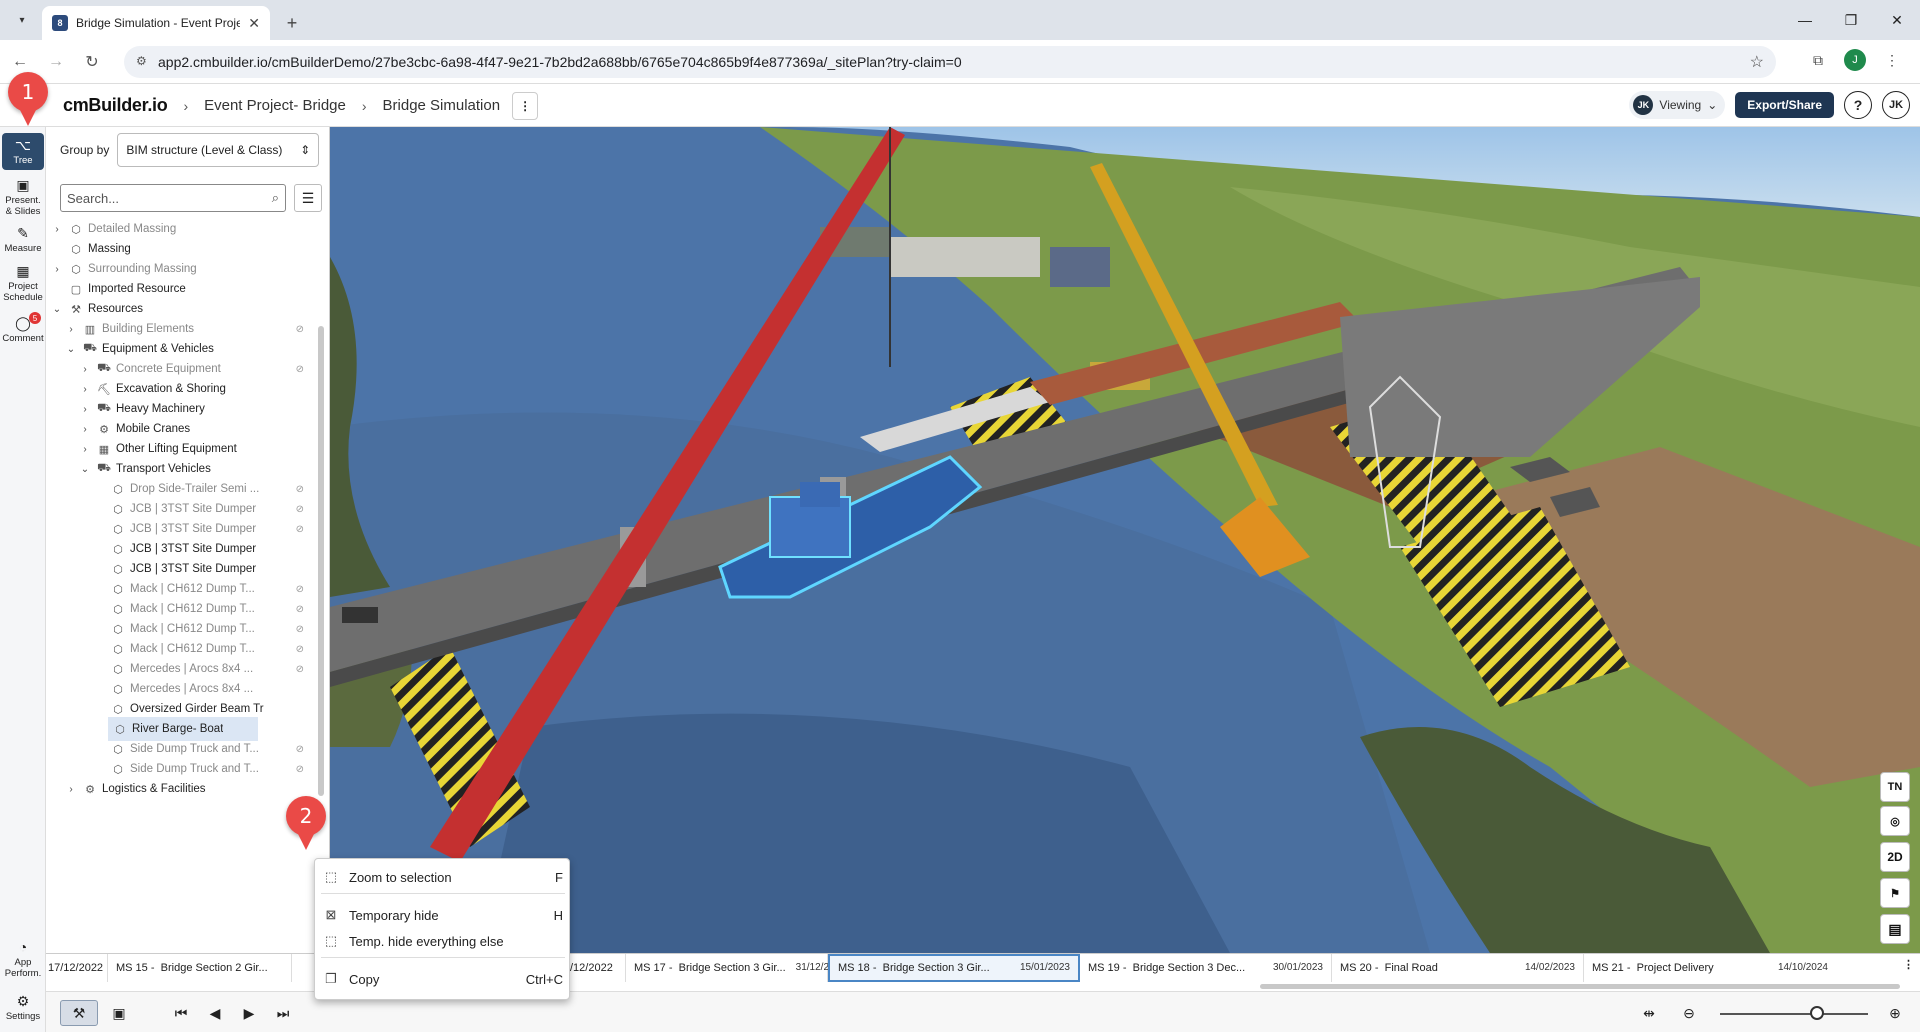 This screenshot has width=1920, height=1032. Describe the element at coordinates (23, 959) in the screenshot. I see `rail-performance: ◔ App Perform.` at that location.